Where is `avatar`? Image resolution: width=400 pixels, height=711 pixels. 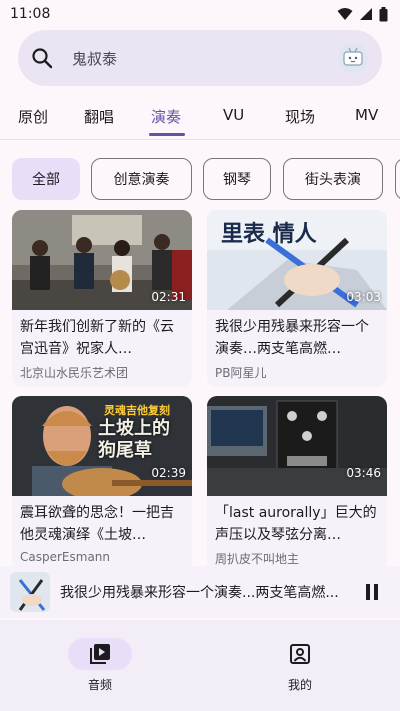
avatar is located at coordinates (353, 58).